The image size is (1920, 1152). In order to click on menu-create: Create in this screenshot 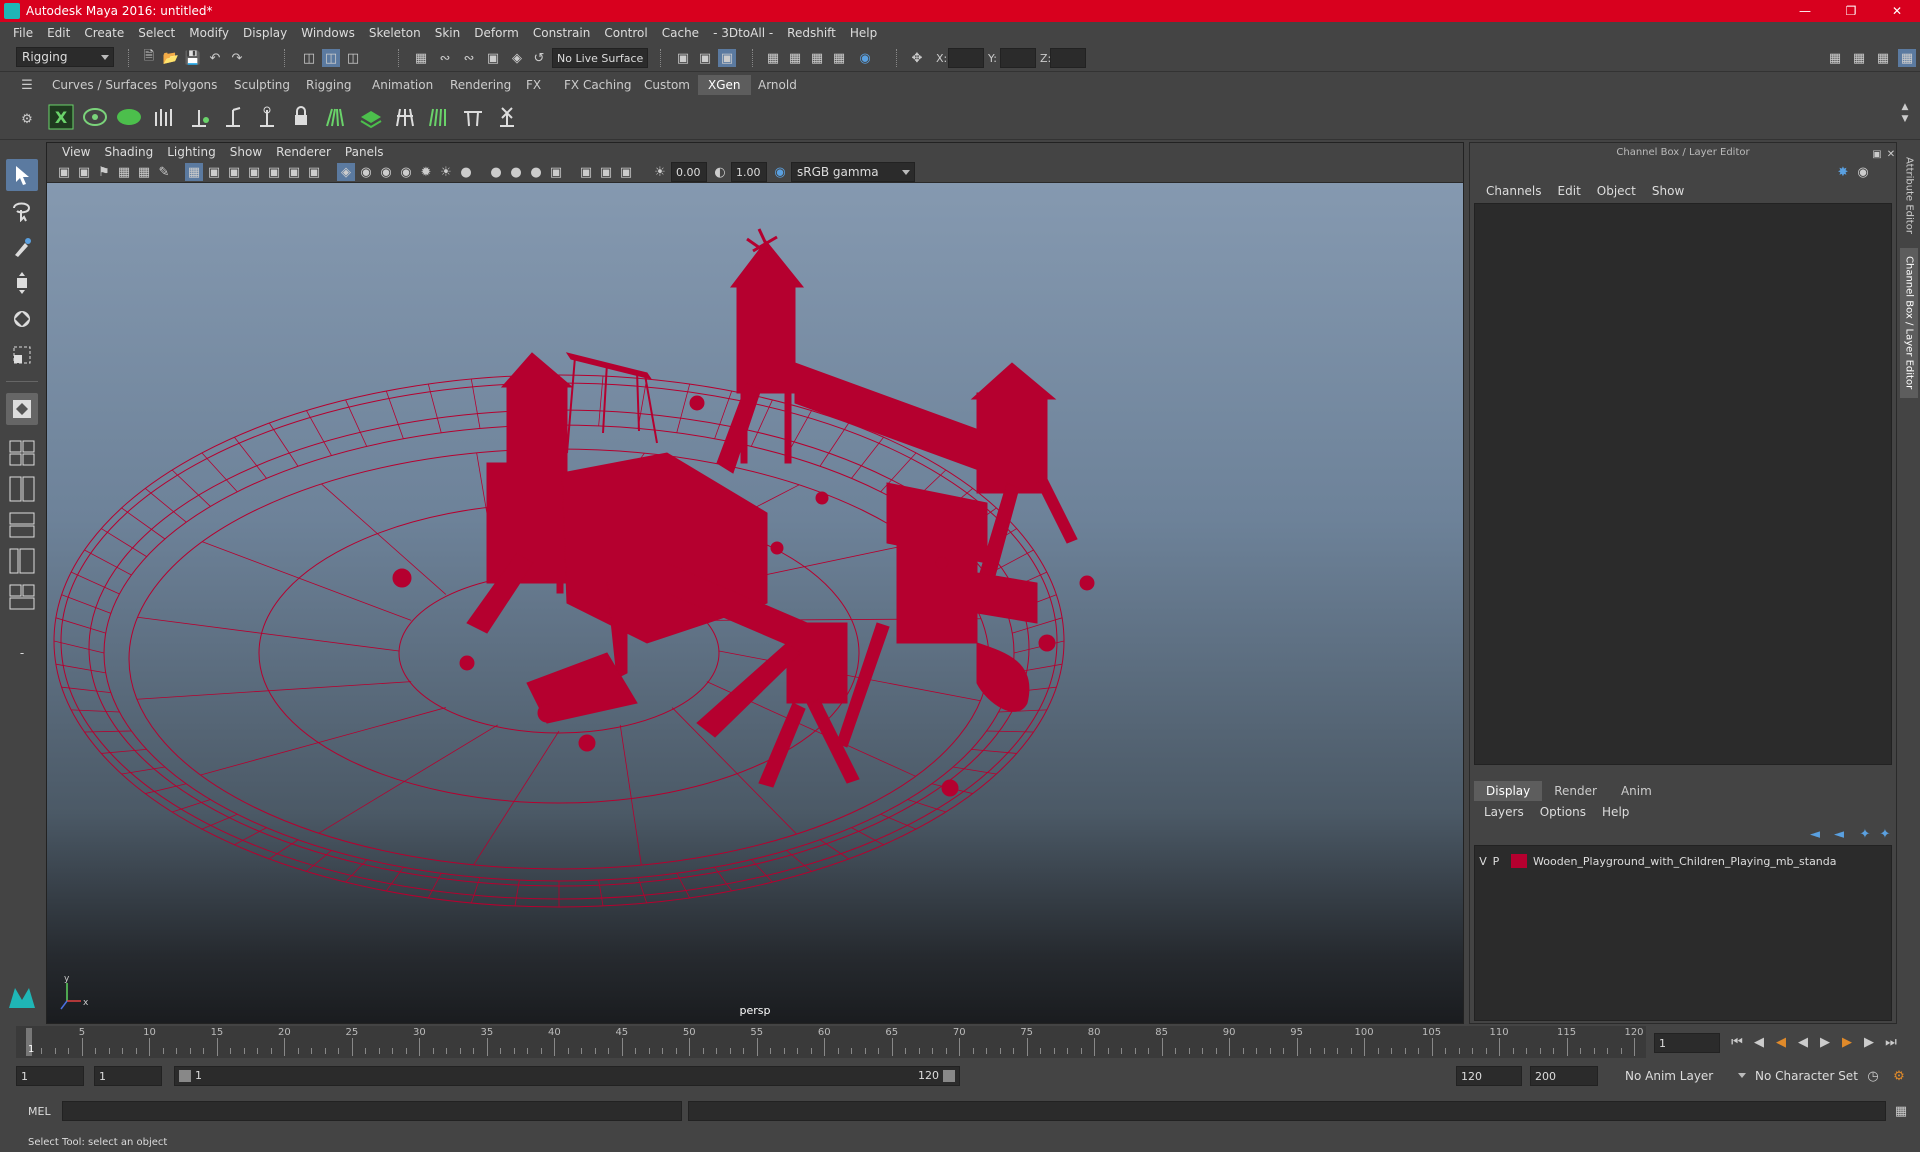, I will do `click(104, 33)`.